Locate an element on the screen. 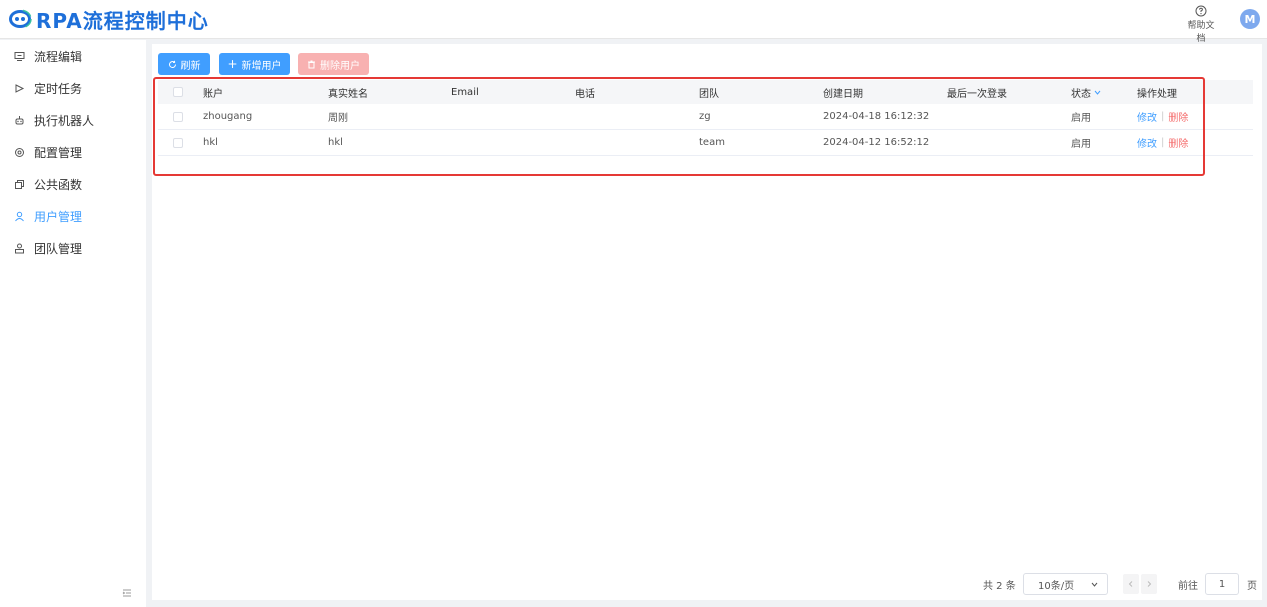 This screenshot has height=607, width=1267. cell-team: team is located at coordinates (712, 142).